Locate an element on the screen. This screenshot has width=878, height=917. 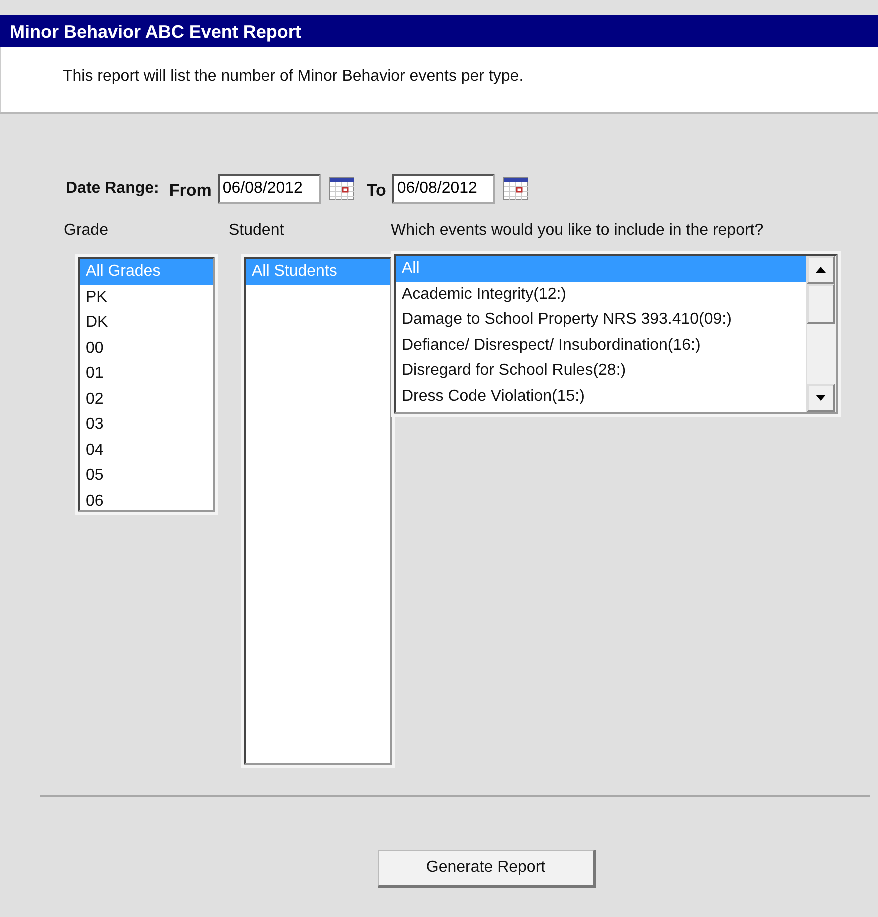
list-option: Defiance/ Disrespect/ Insubordination(16:) is located at coordinates (601, 345).